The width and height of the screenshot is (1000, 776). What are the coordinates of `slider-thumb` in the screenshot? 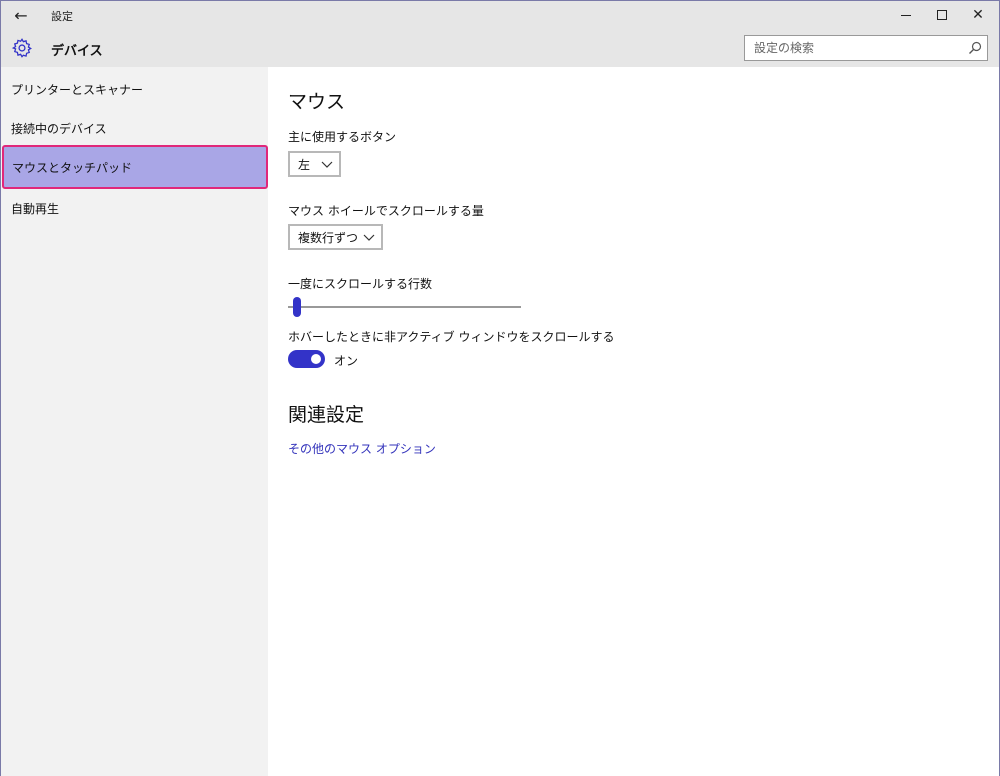 It's located at (297, 307).